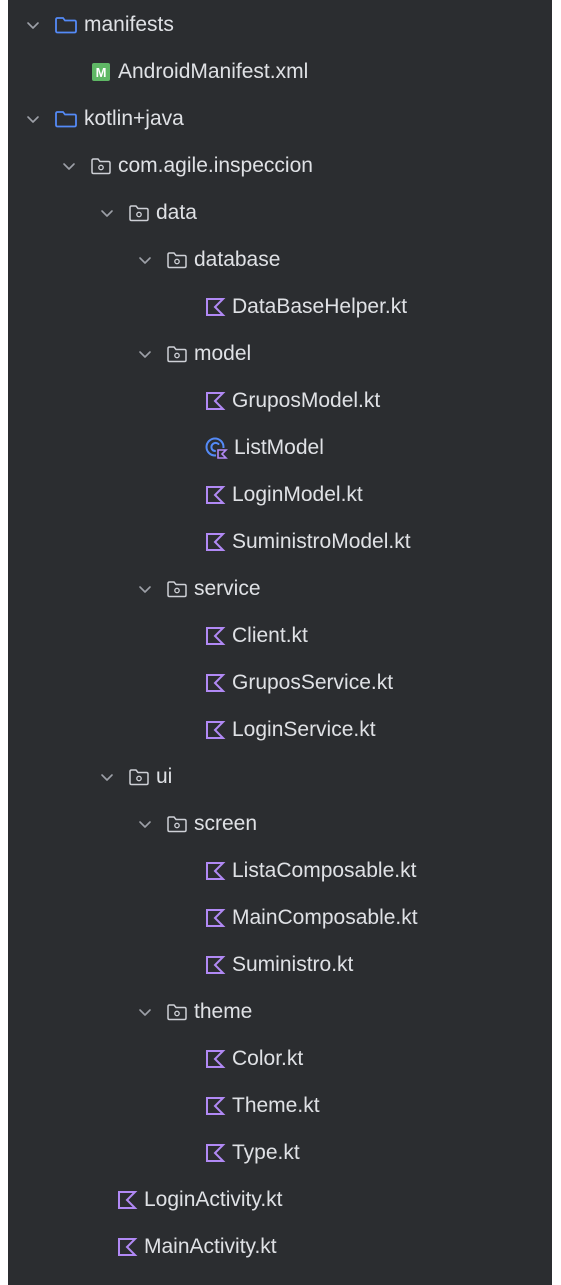 The height and width of the screenshot is (1285, 561). What do you see at coordinates (266, 1152) in the screenshot?
I see `tree-item-label: Type.kt` at bounding box center [266, 1152].